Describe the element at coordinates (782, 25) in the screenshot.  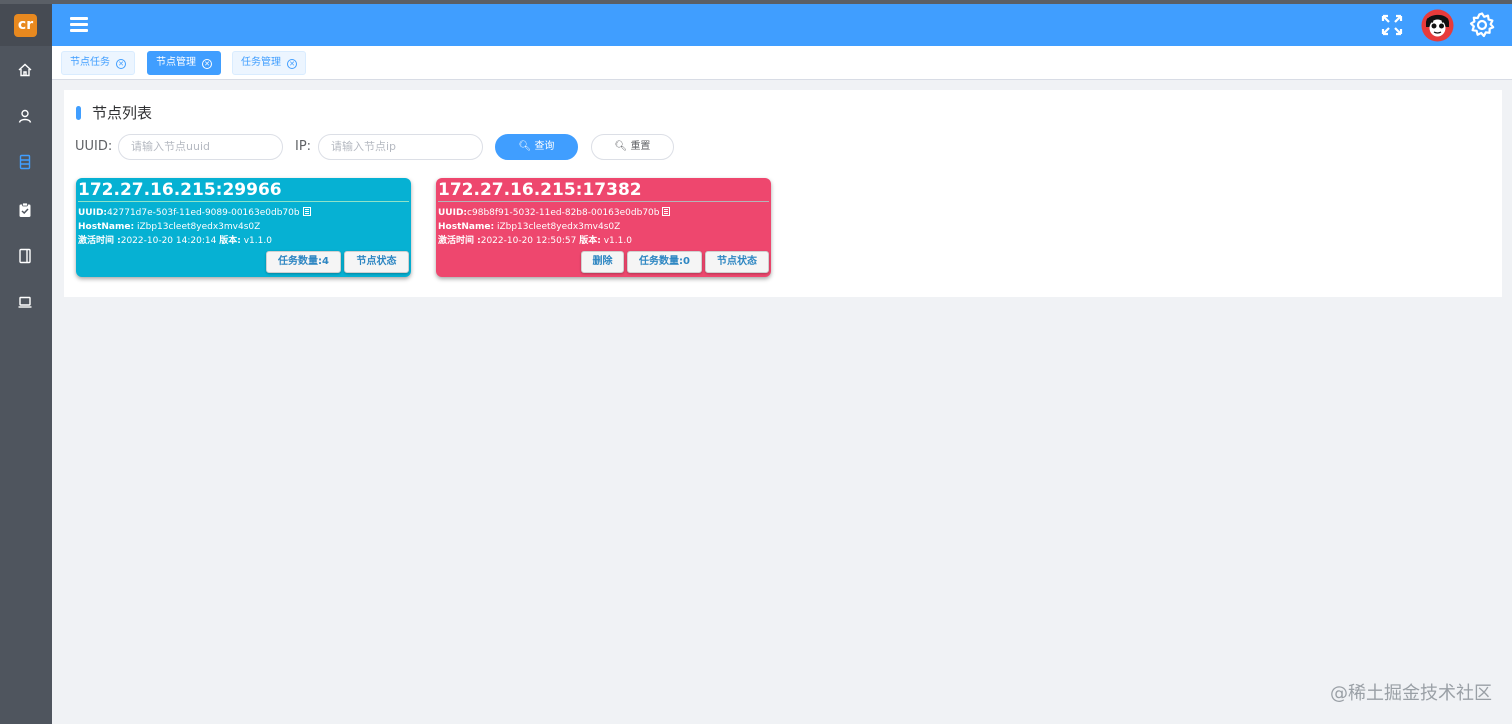
I see `top-header` at that location.